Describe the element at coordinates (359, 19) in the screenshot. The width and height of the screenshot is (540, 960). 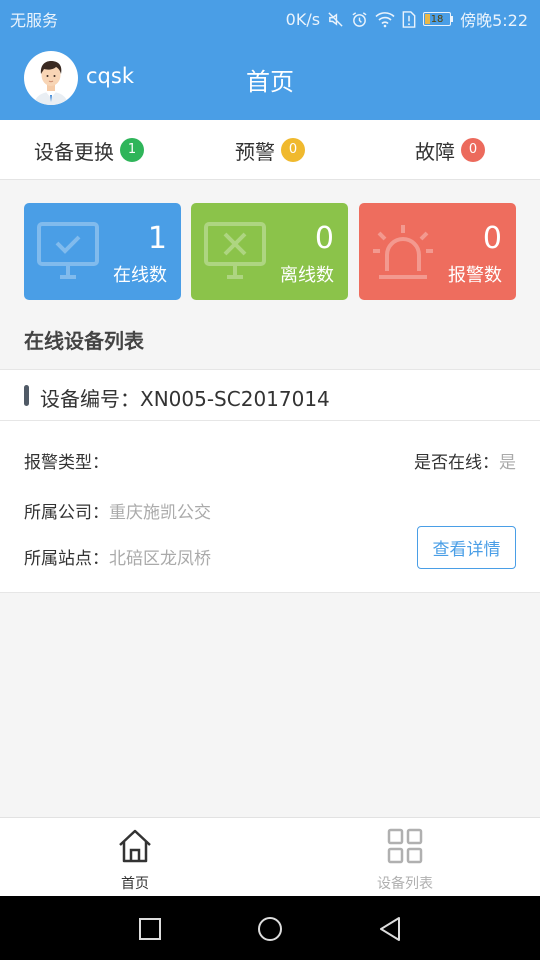
I see `alarm-icon` at that location.